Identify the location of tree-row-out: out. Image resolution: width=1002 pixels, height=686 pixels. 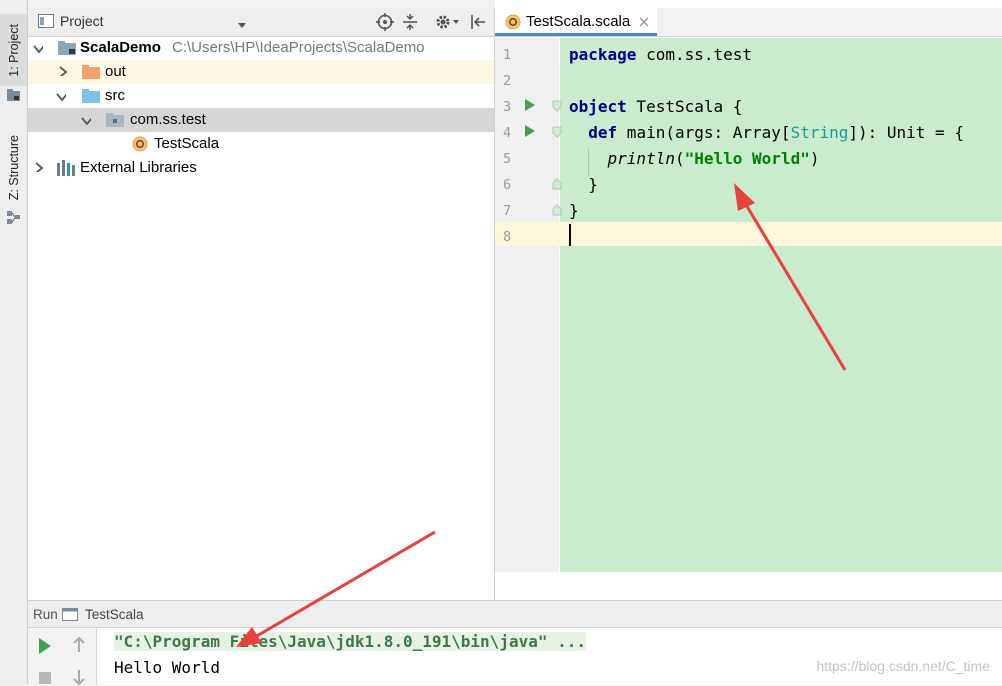
(261, 72).